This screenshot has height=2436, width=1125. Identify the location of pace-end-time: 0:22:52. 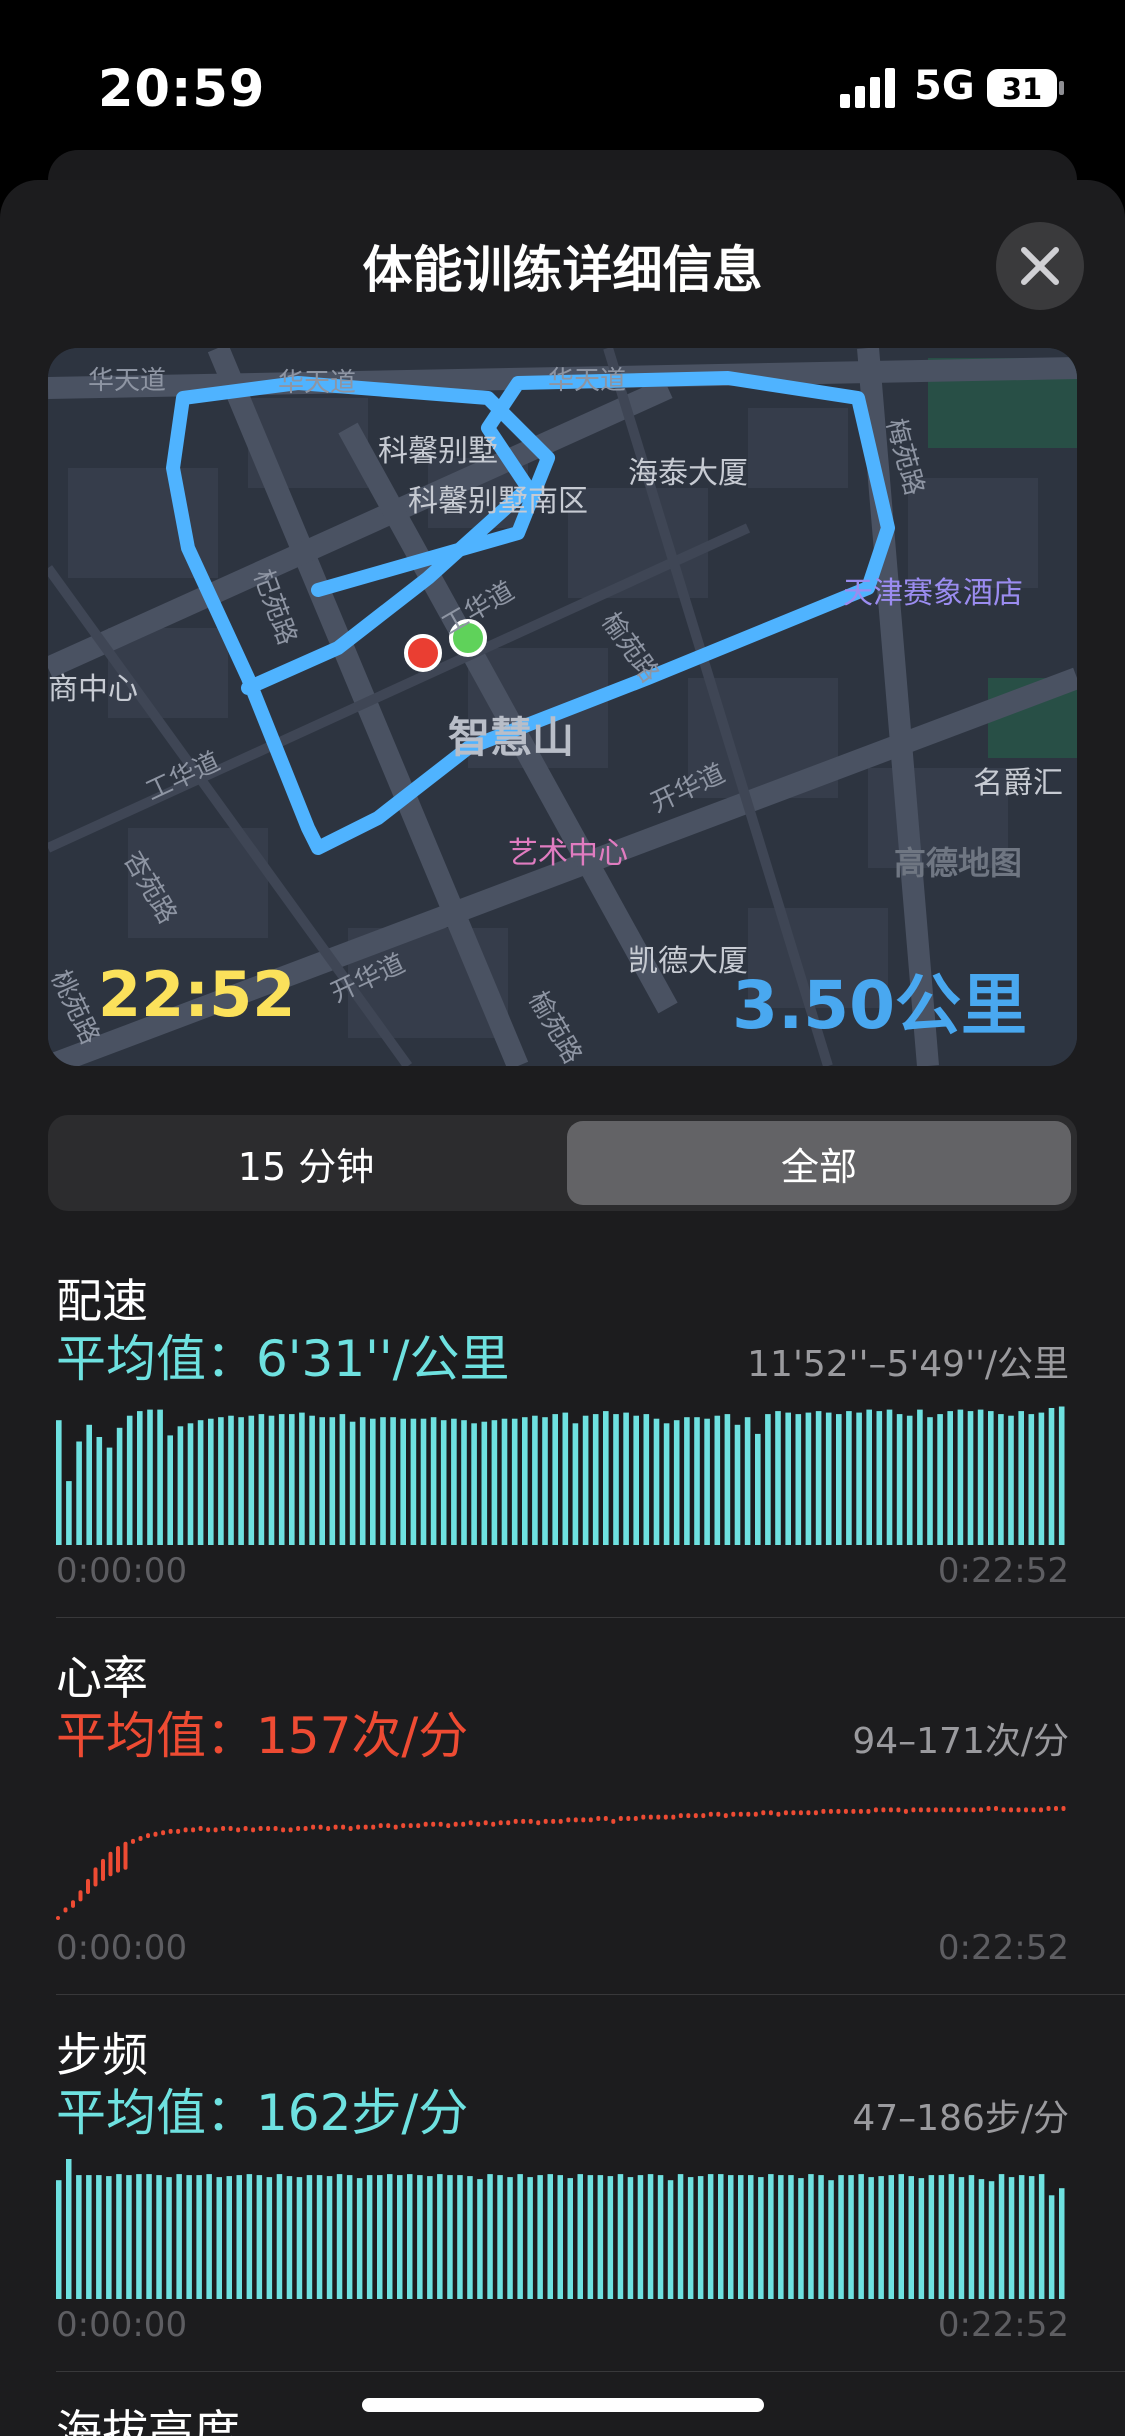
(1003, 1571).